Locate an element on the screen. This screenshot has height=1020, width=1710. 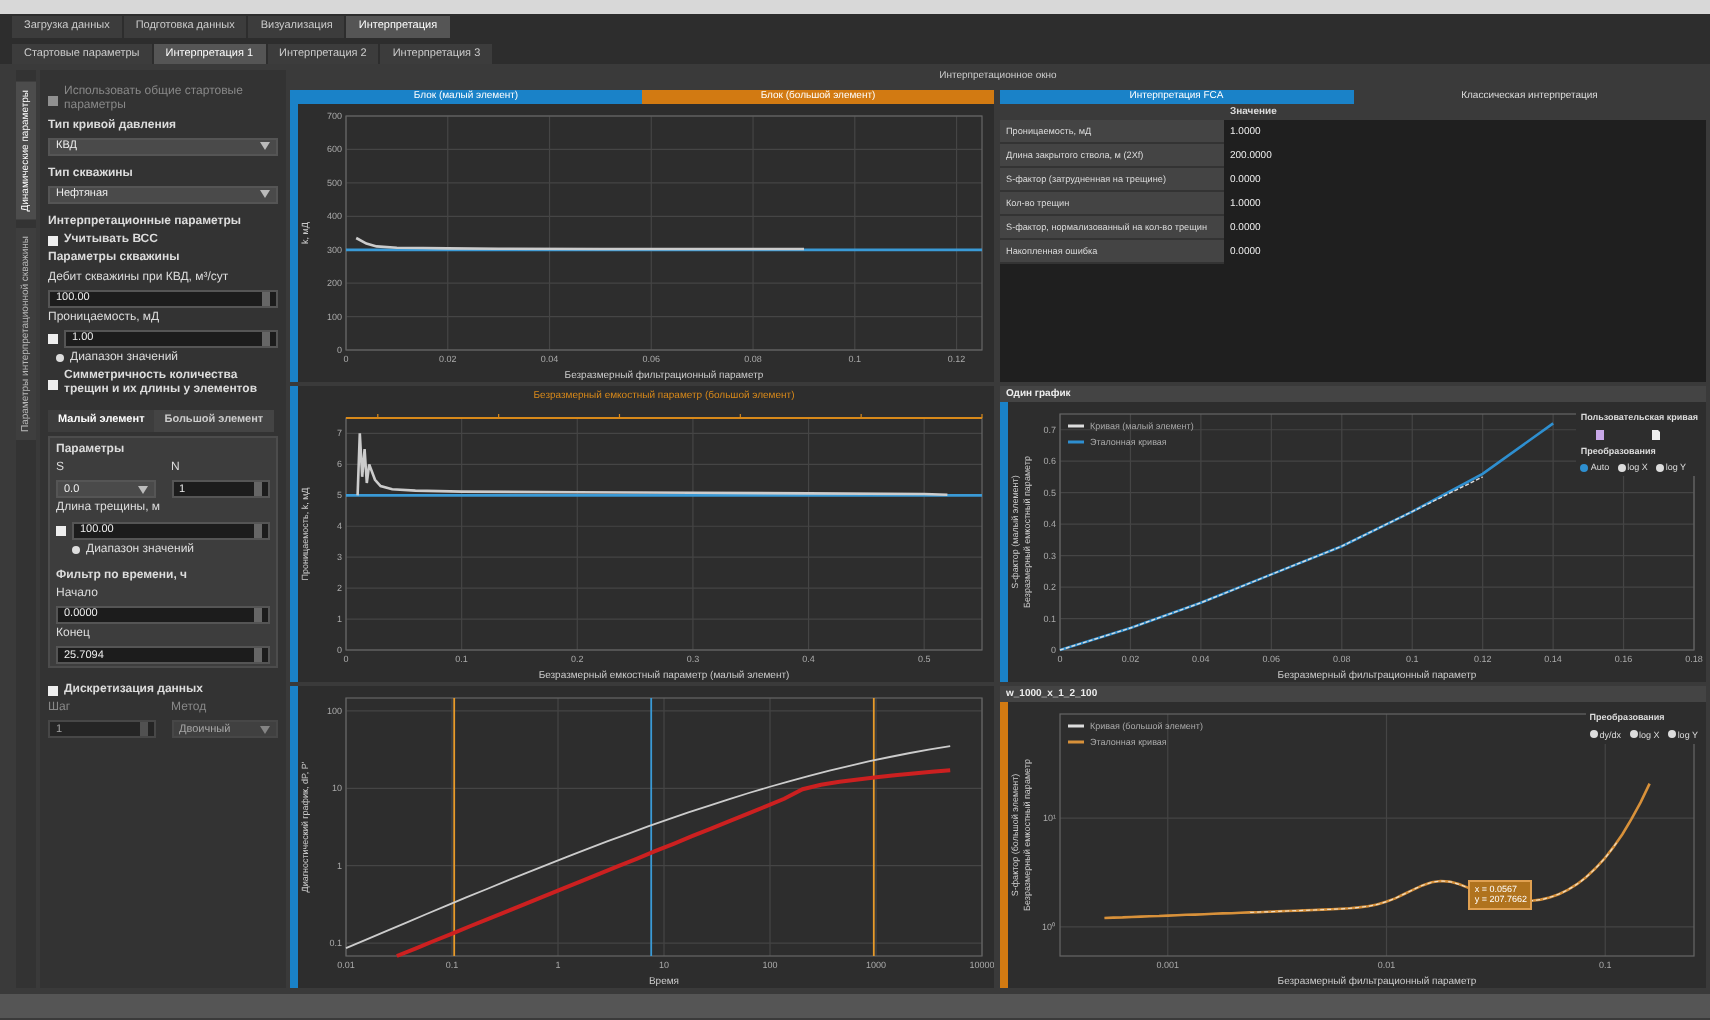
file-icon is located at coordinates (1656, 434).